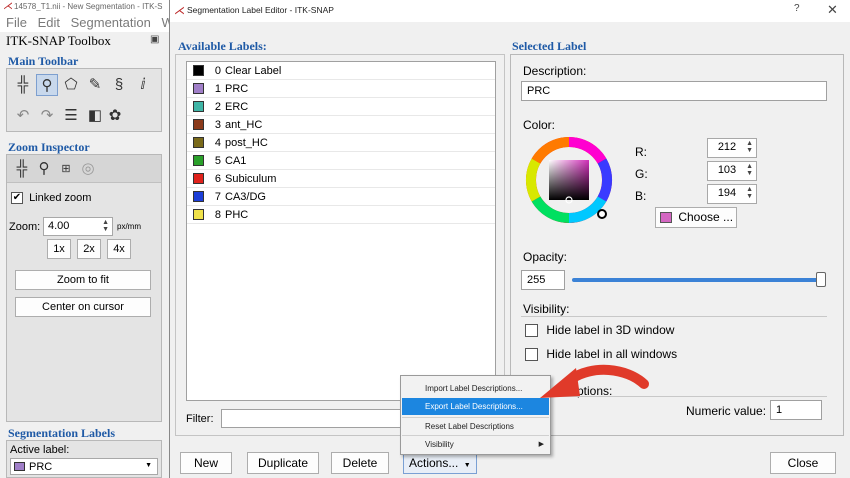 The height and width of the screenshot is (478, 850). I want to click on label-row: 1 PRC, so click(341, 89).